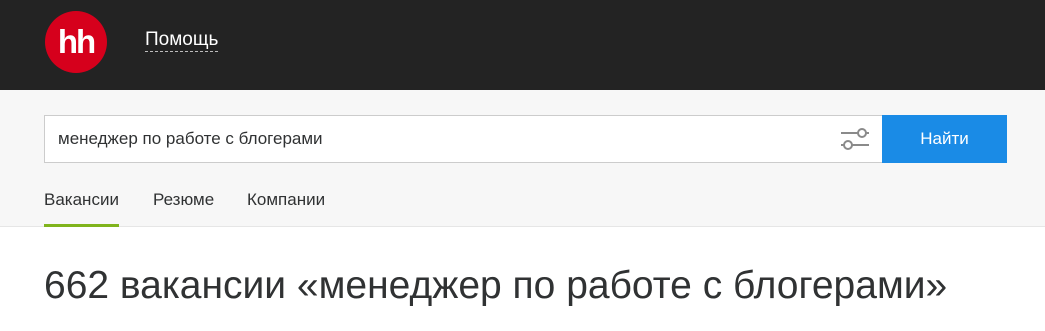  I want to click on tab-companies: Компании, so click(286, 208).